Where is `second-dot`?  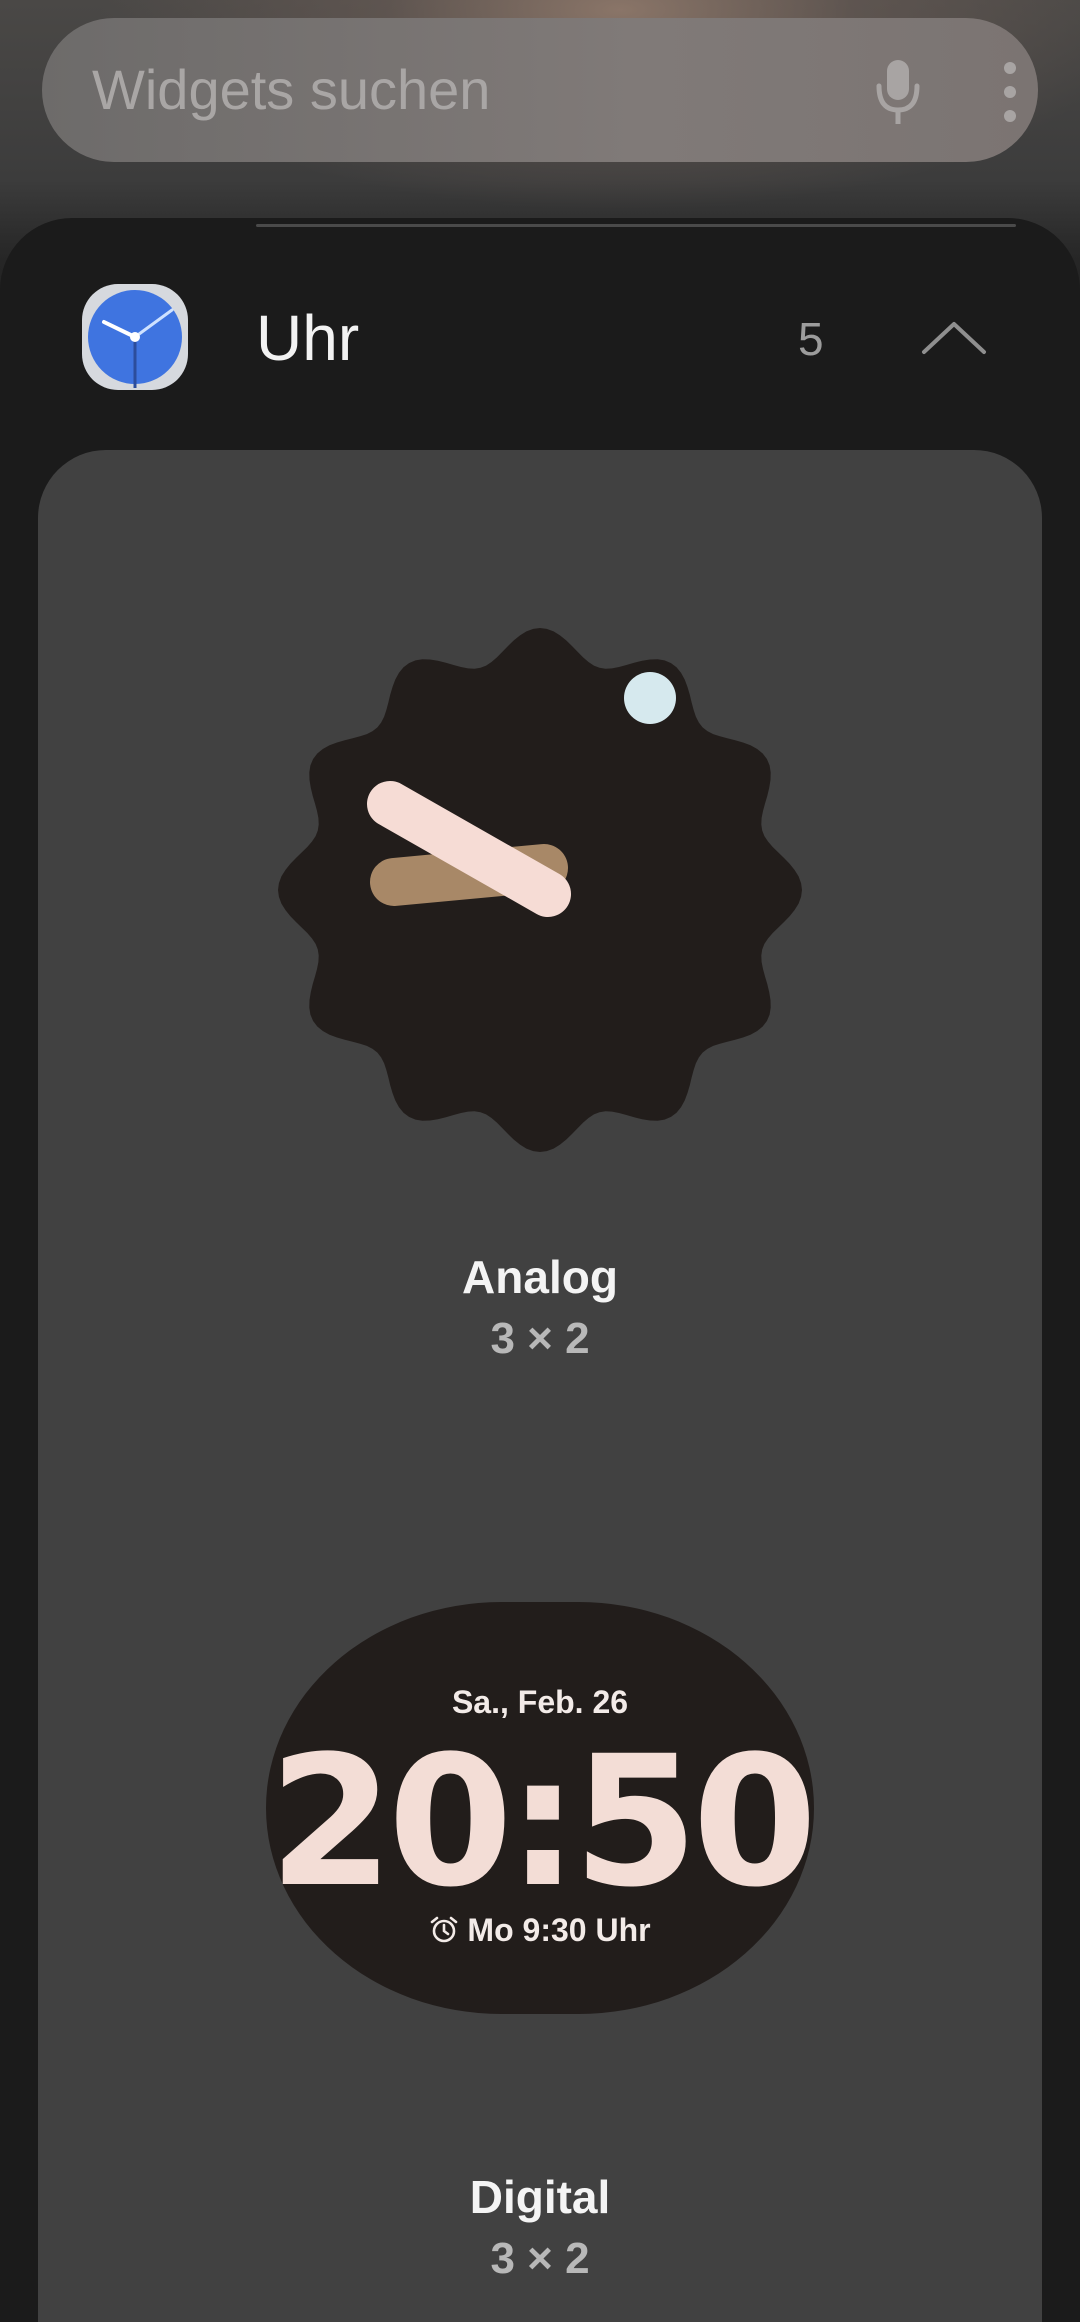
second-dot is located at coordinates (650, 698).